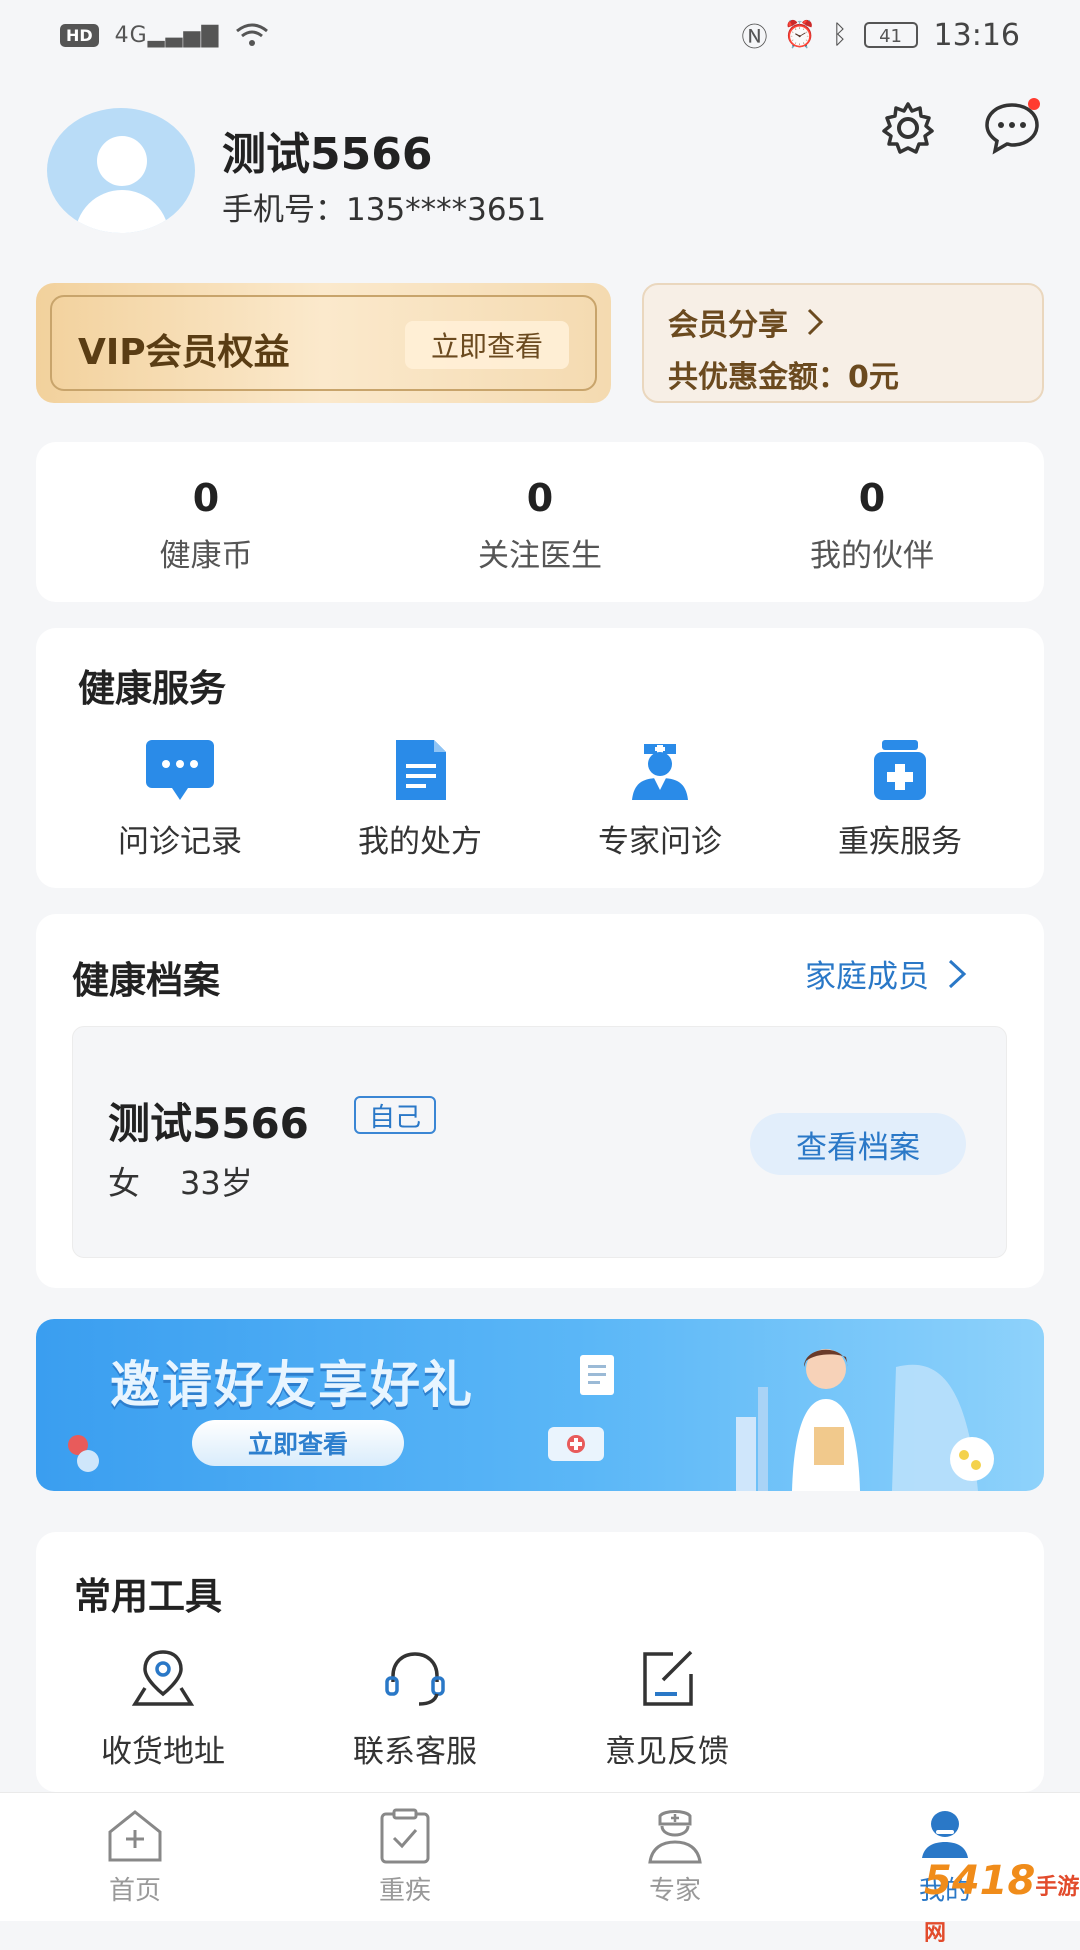 This screenshot has width=1080, height=1950. What do you see at coordinates (872, 525) in the screenshot?
I see `stat-my-partners: 0 我的伙伴` at bounding box center [872, 525].